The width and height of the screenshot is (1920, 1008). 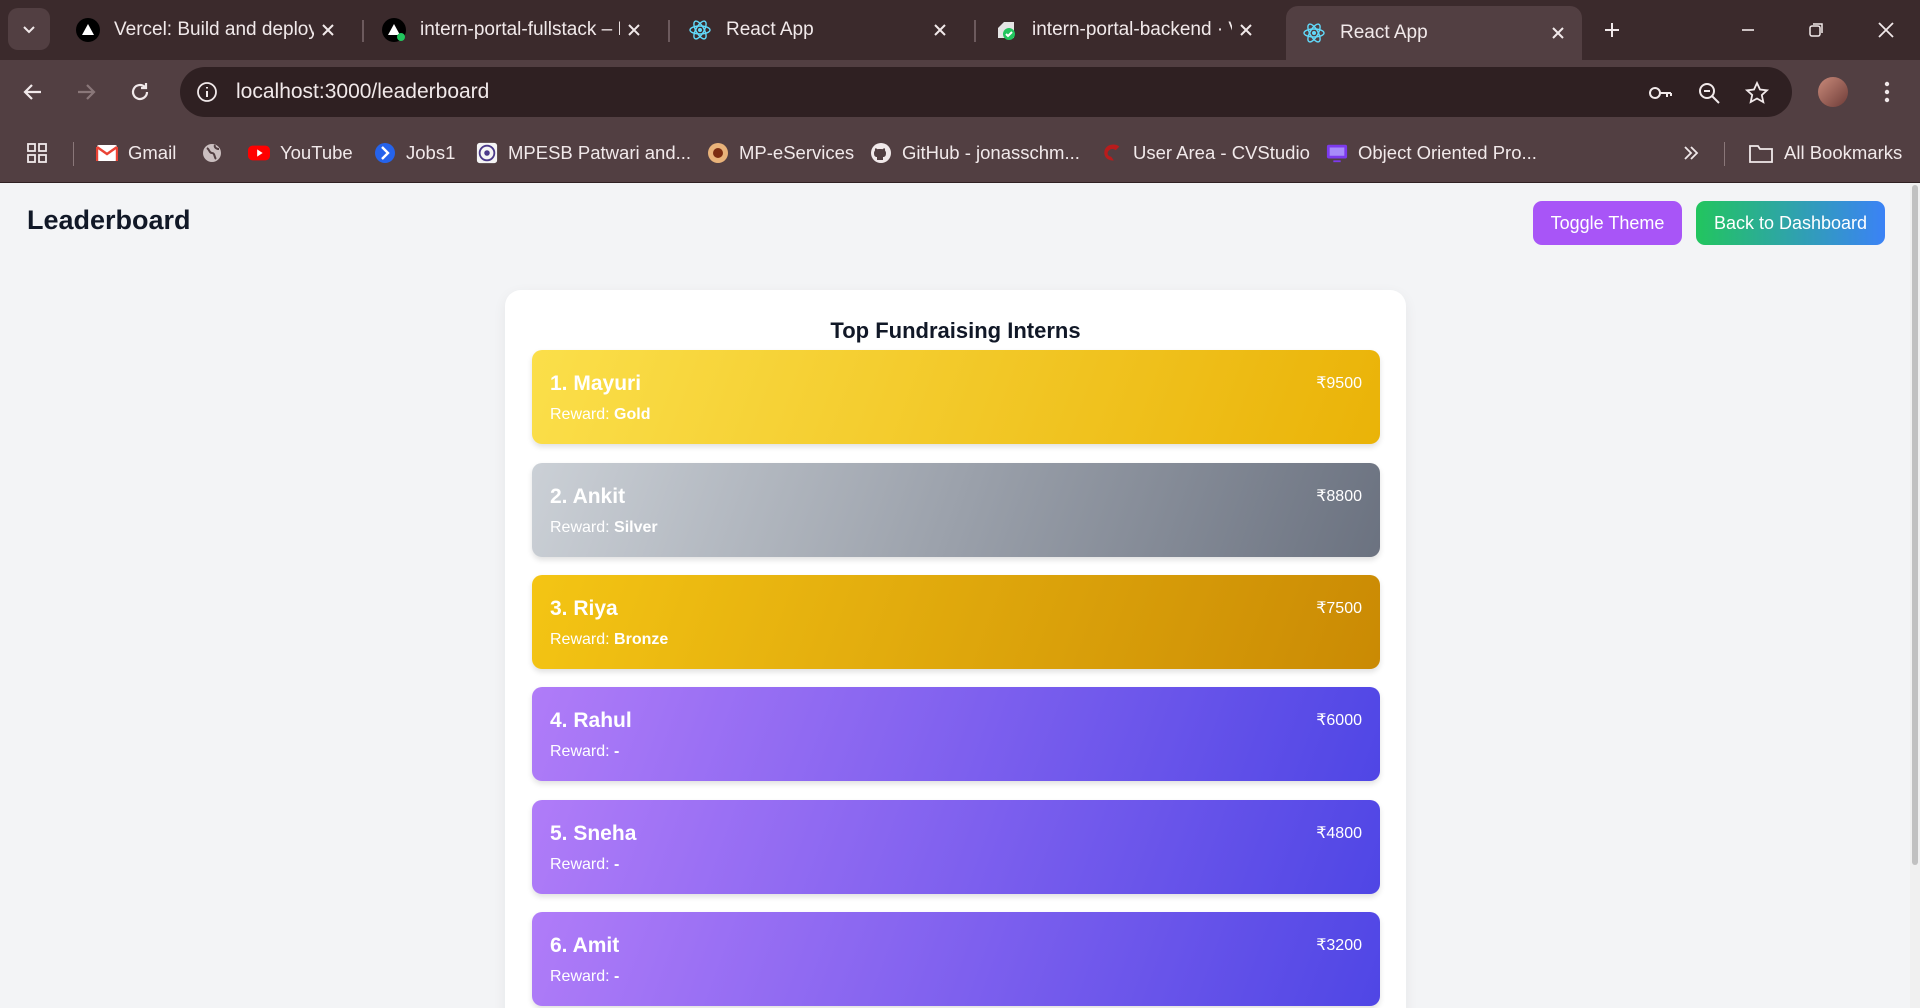 What do you see at coordinates (818, 30) in the screenshot?
I see `tab-2: React App` at bounding box center [818, 30].